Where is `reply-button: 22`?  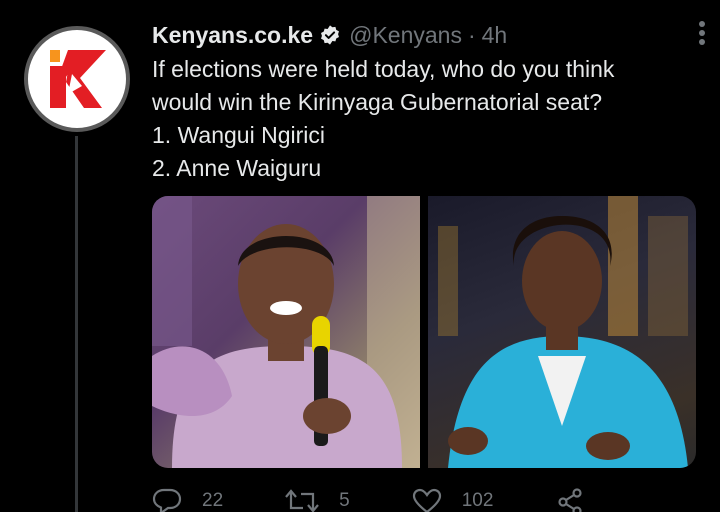 reply-button: 22 is located at coordinates (187, 500).